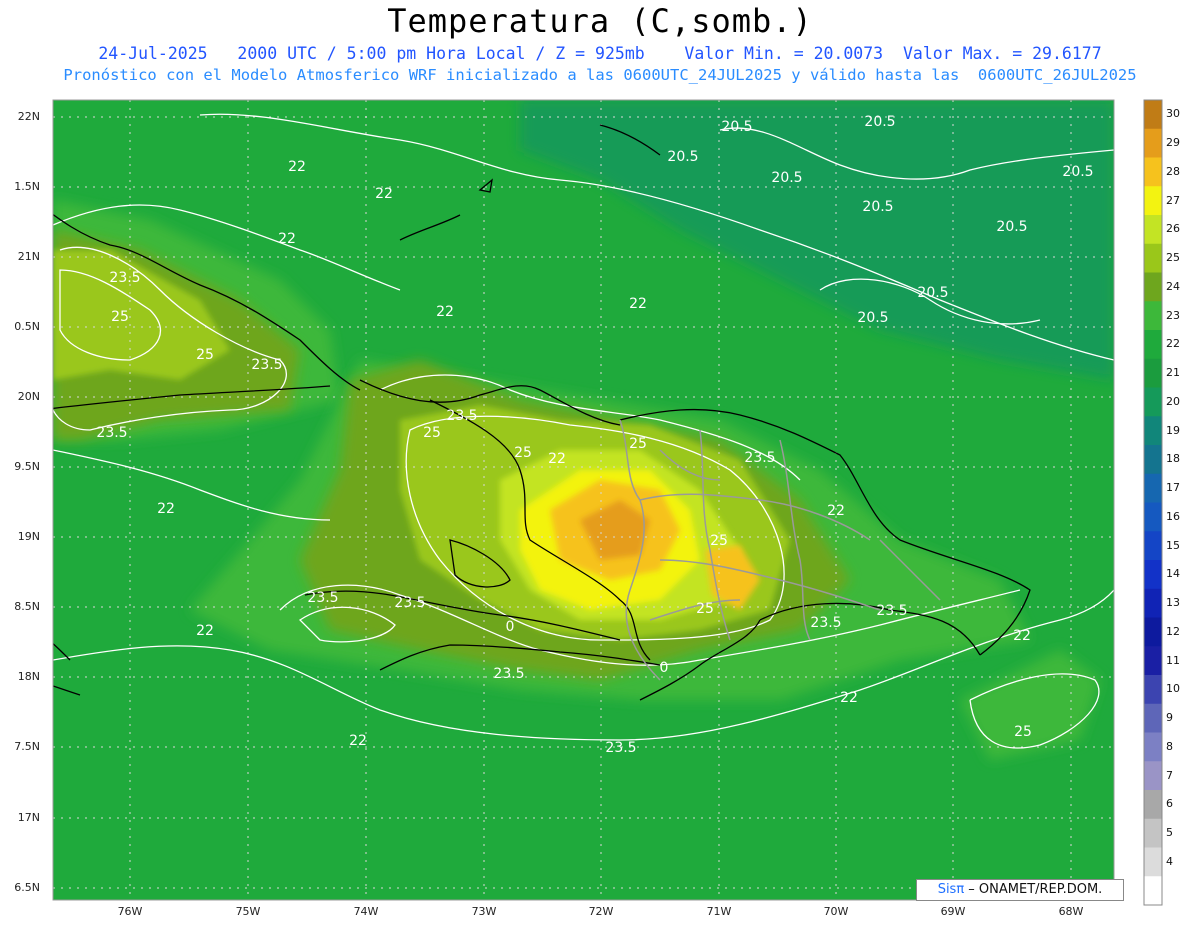  I want to click on credit-box: Sisπ – ONAMET/REP.DOM., so click(1020, 890).